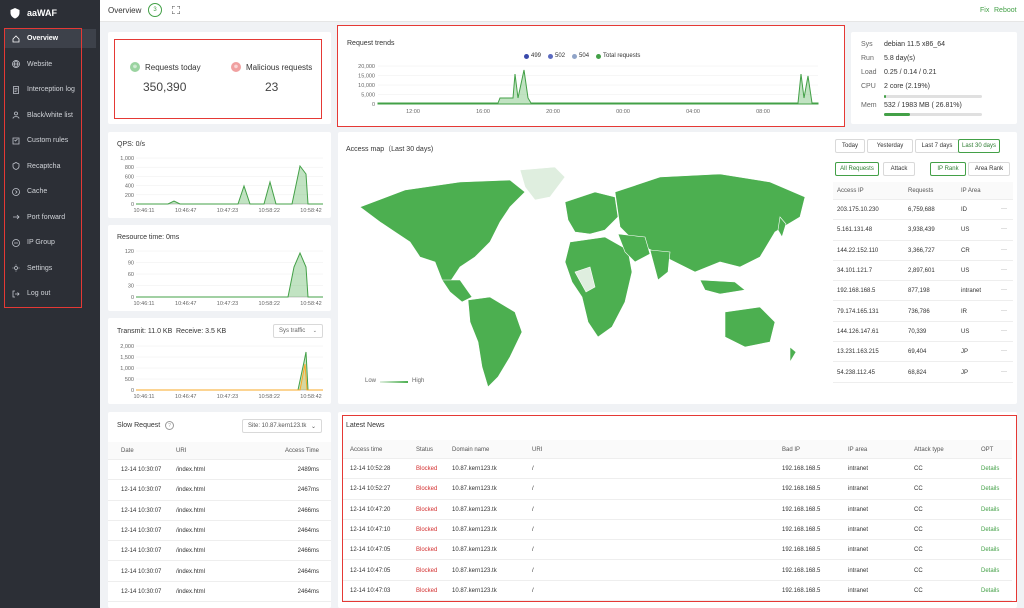  Describe the element at coordinates (618, 56) in the screenshot. I see `legend-item: Total requests` at that location.